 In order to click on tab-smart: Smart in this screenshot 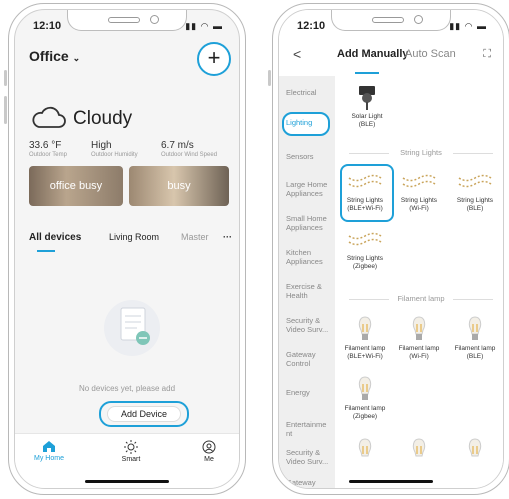, I will do `click(131, 451)`.